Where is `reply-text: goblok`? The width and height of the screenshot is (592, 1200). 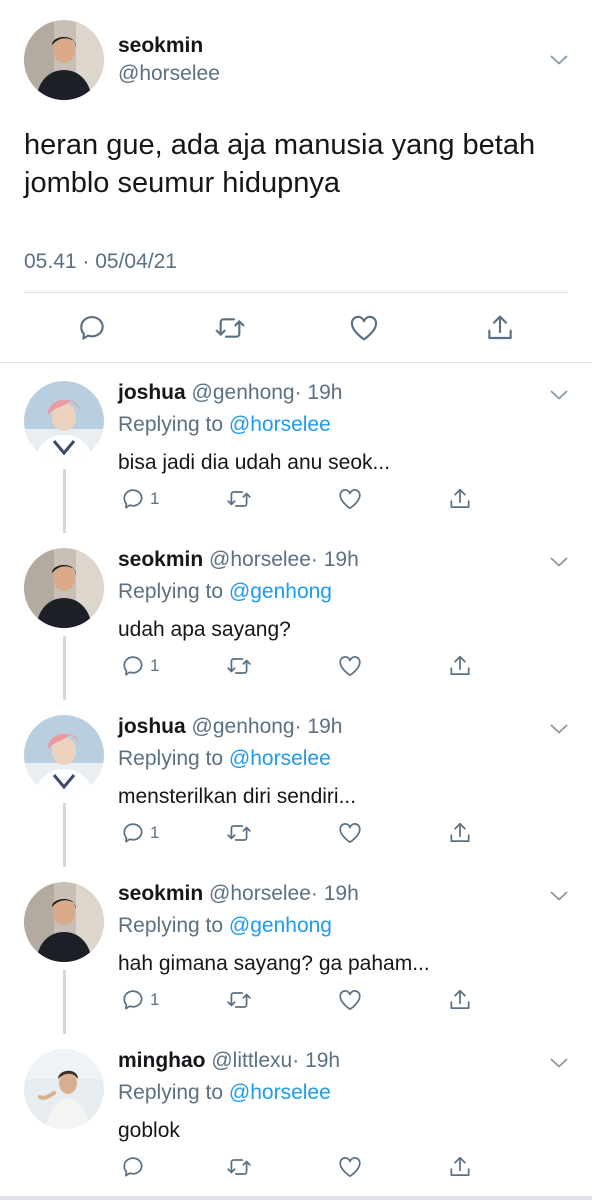 reply-text: goblok is located at coordinates (149, 1130).